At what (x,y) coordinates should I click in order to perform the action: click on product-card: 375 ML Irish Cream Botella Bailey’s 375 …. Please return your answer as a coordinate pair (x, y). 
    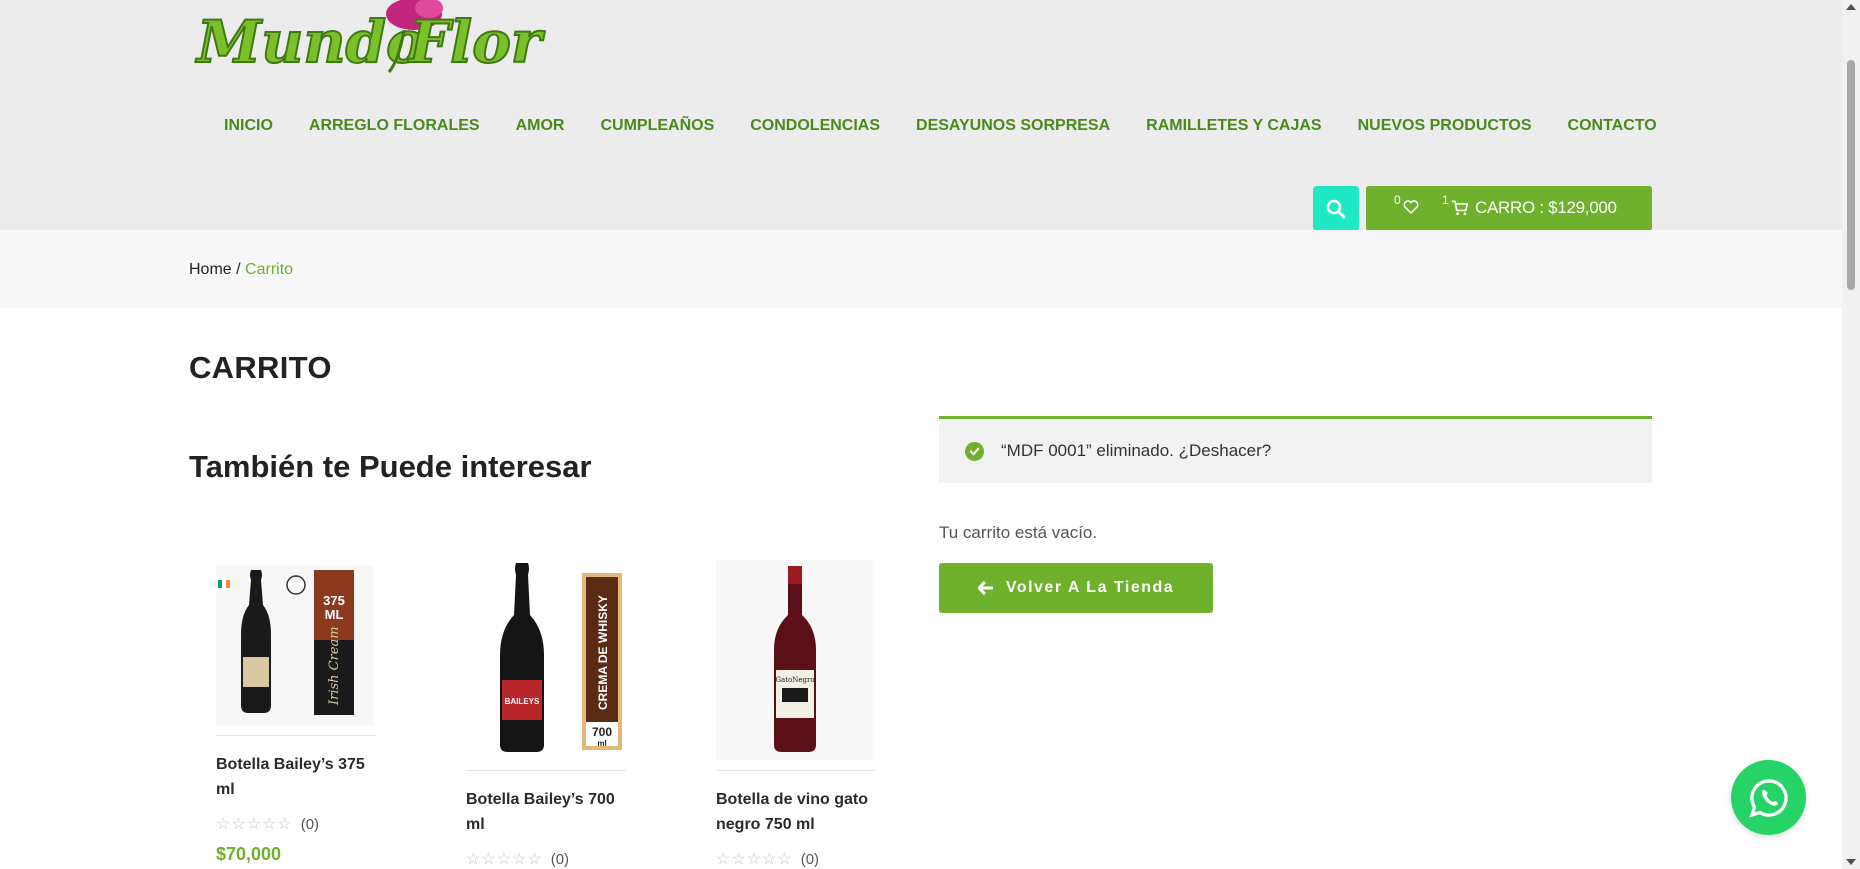
    Looking at the image, I should click on (296, 715).